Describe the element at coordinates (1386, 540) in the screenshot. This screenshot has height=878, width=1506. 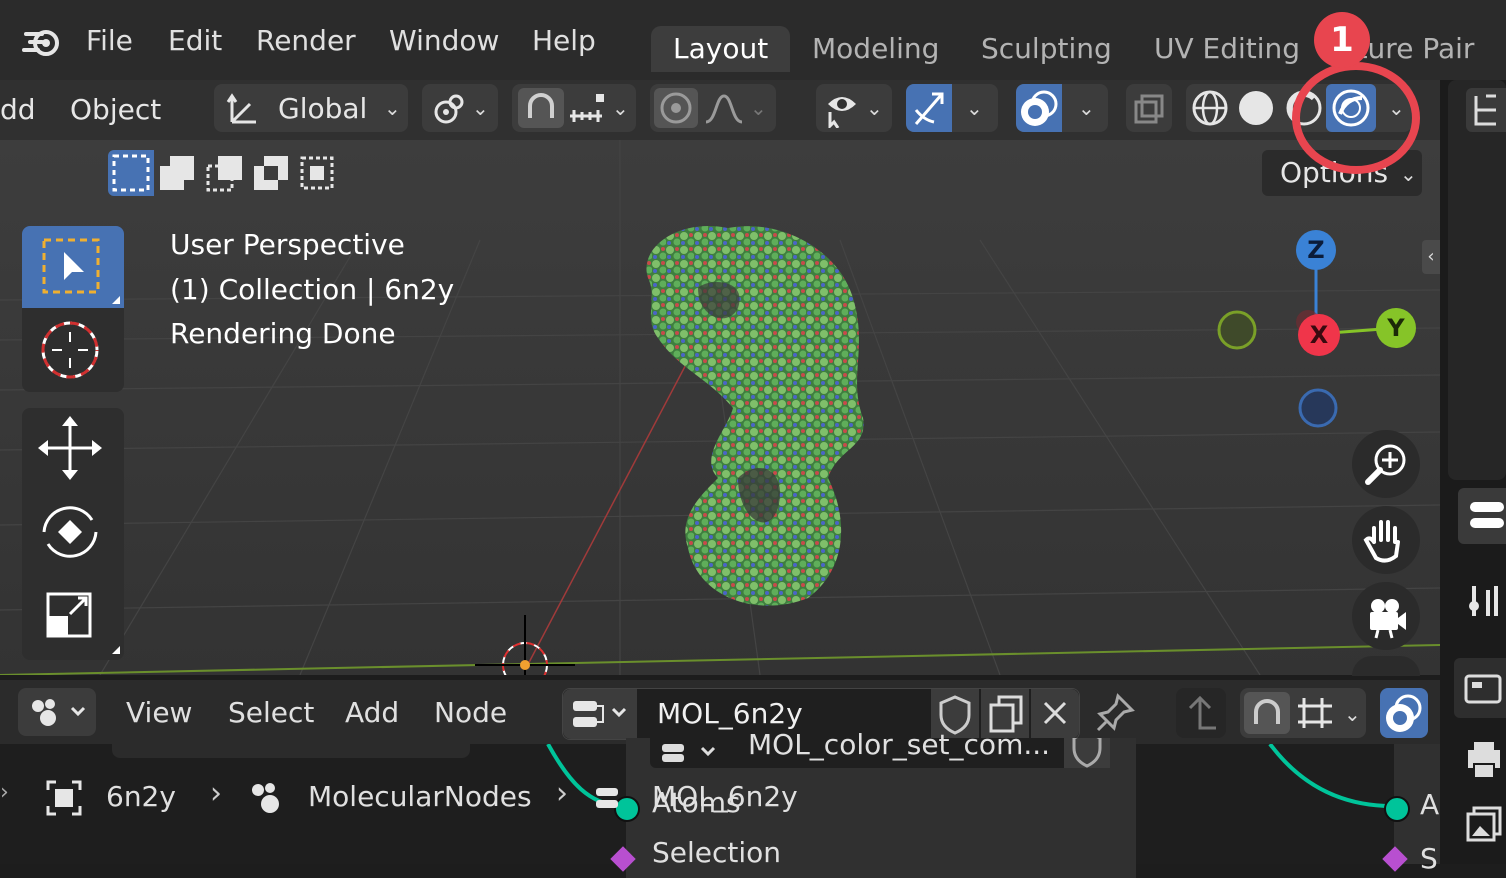
I see `pan-button` at that location.